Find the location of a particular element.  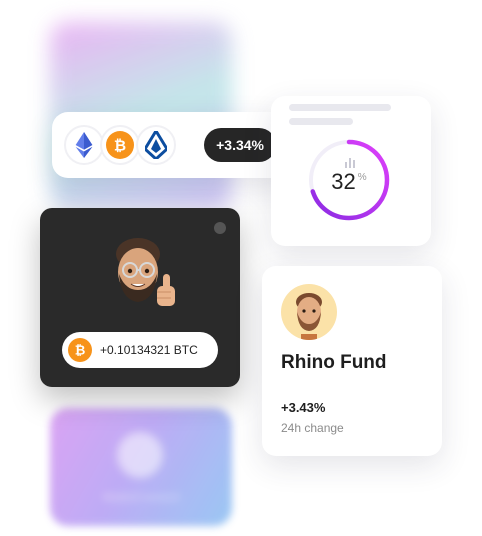

fund-card: Rhino Fund +3.43% 24h change is located at coordinates (352, 361).